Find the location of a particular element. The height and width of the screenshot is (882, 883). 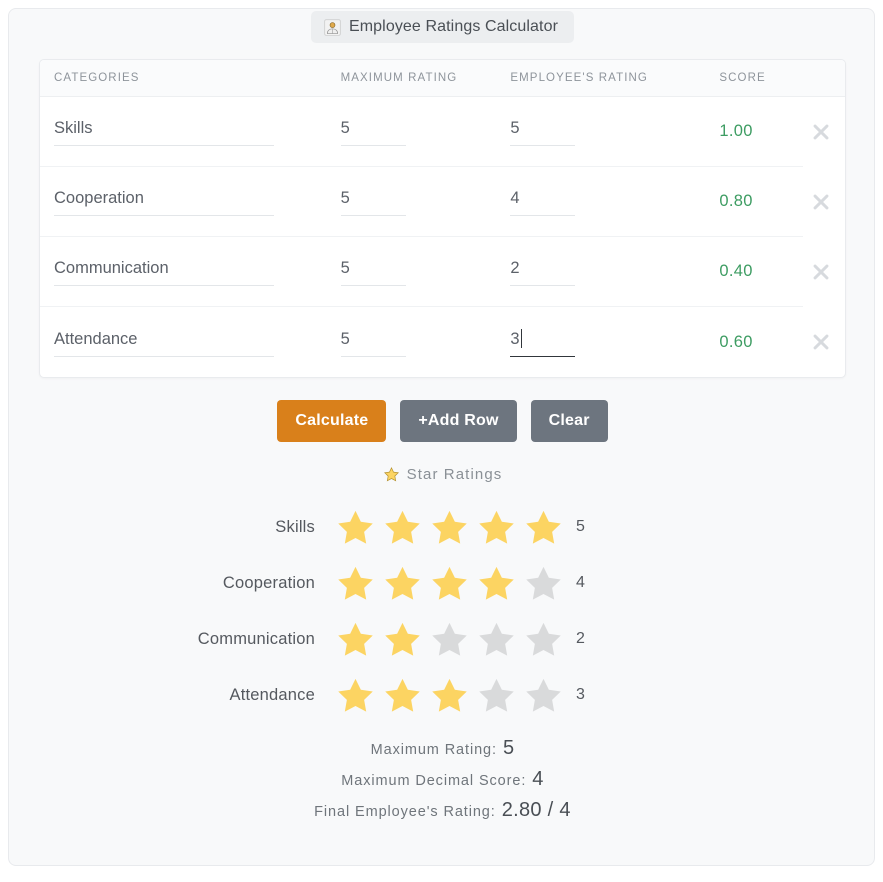

summary-label: Maximum Decimal Score: is located at coordinates (434, 781).